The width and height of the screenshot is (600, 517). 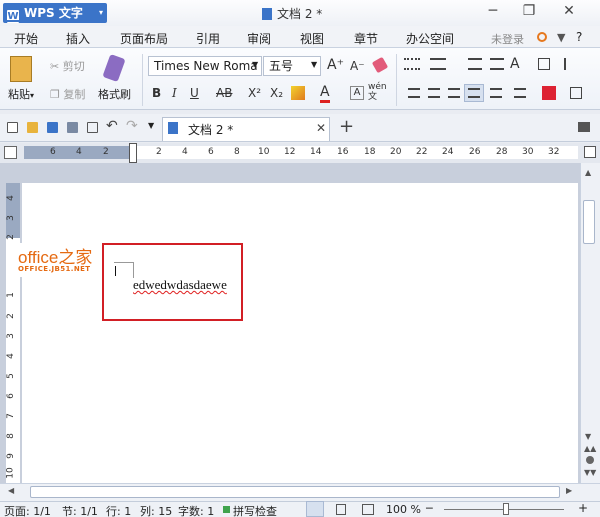 I want to click on zoom-out-button: ─, so click(x=429, y=508).